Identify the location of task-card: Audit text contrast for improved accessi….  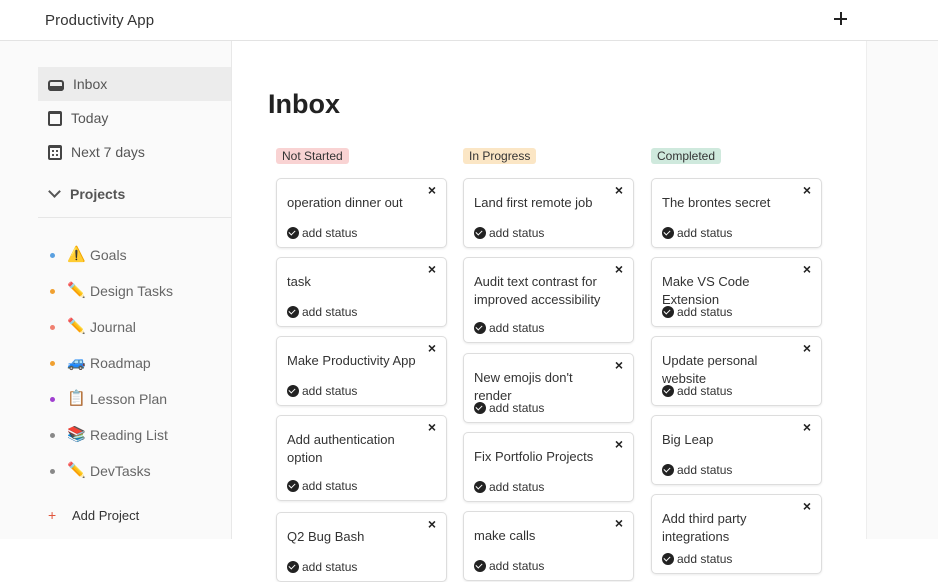
(548, 300).